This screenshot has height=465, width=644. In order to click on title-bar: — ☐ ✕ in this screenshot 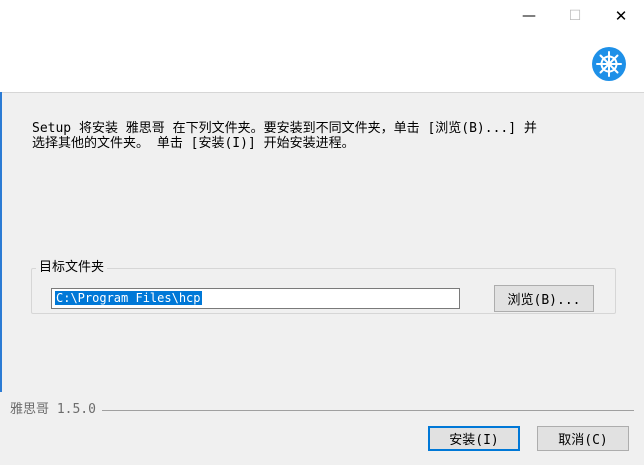, I will do `click(322, 18)`.